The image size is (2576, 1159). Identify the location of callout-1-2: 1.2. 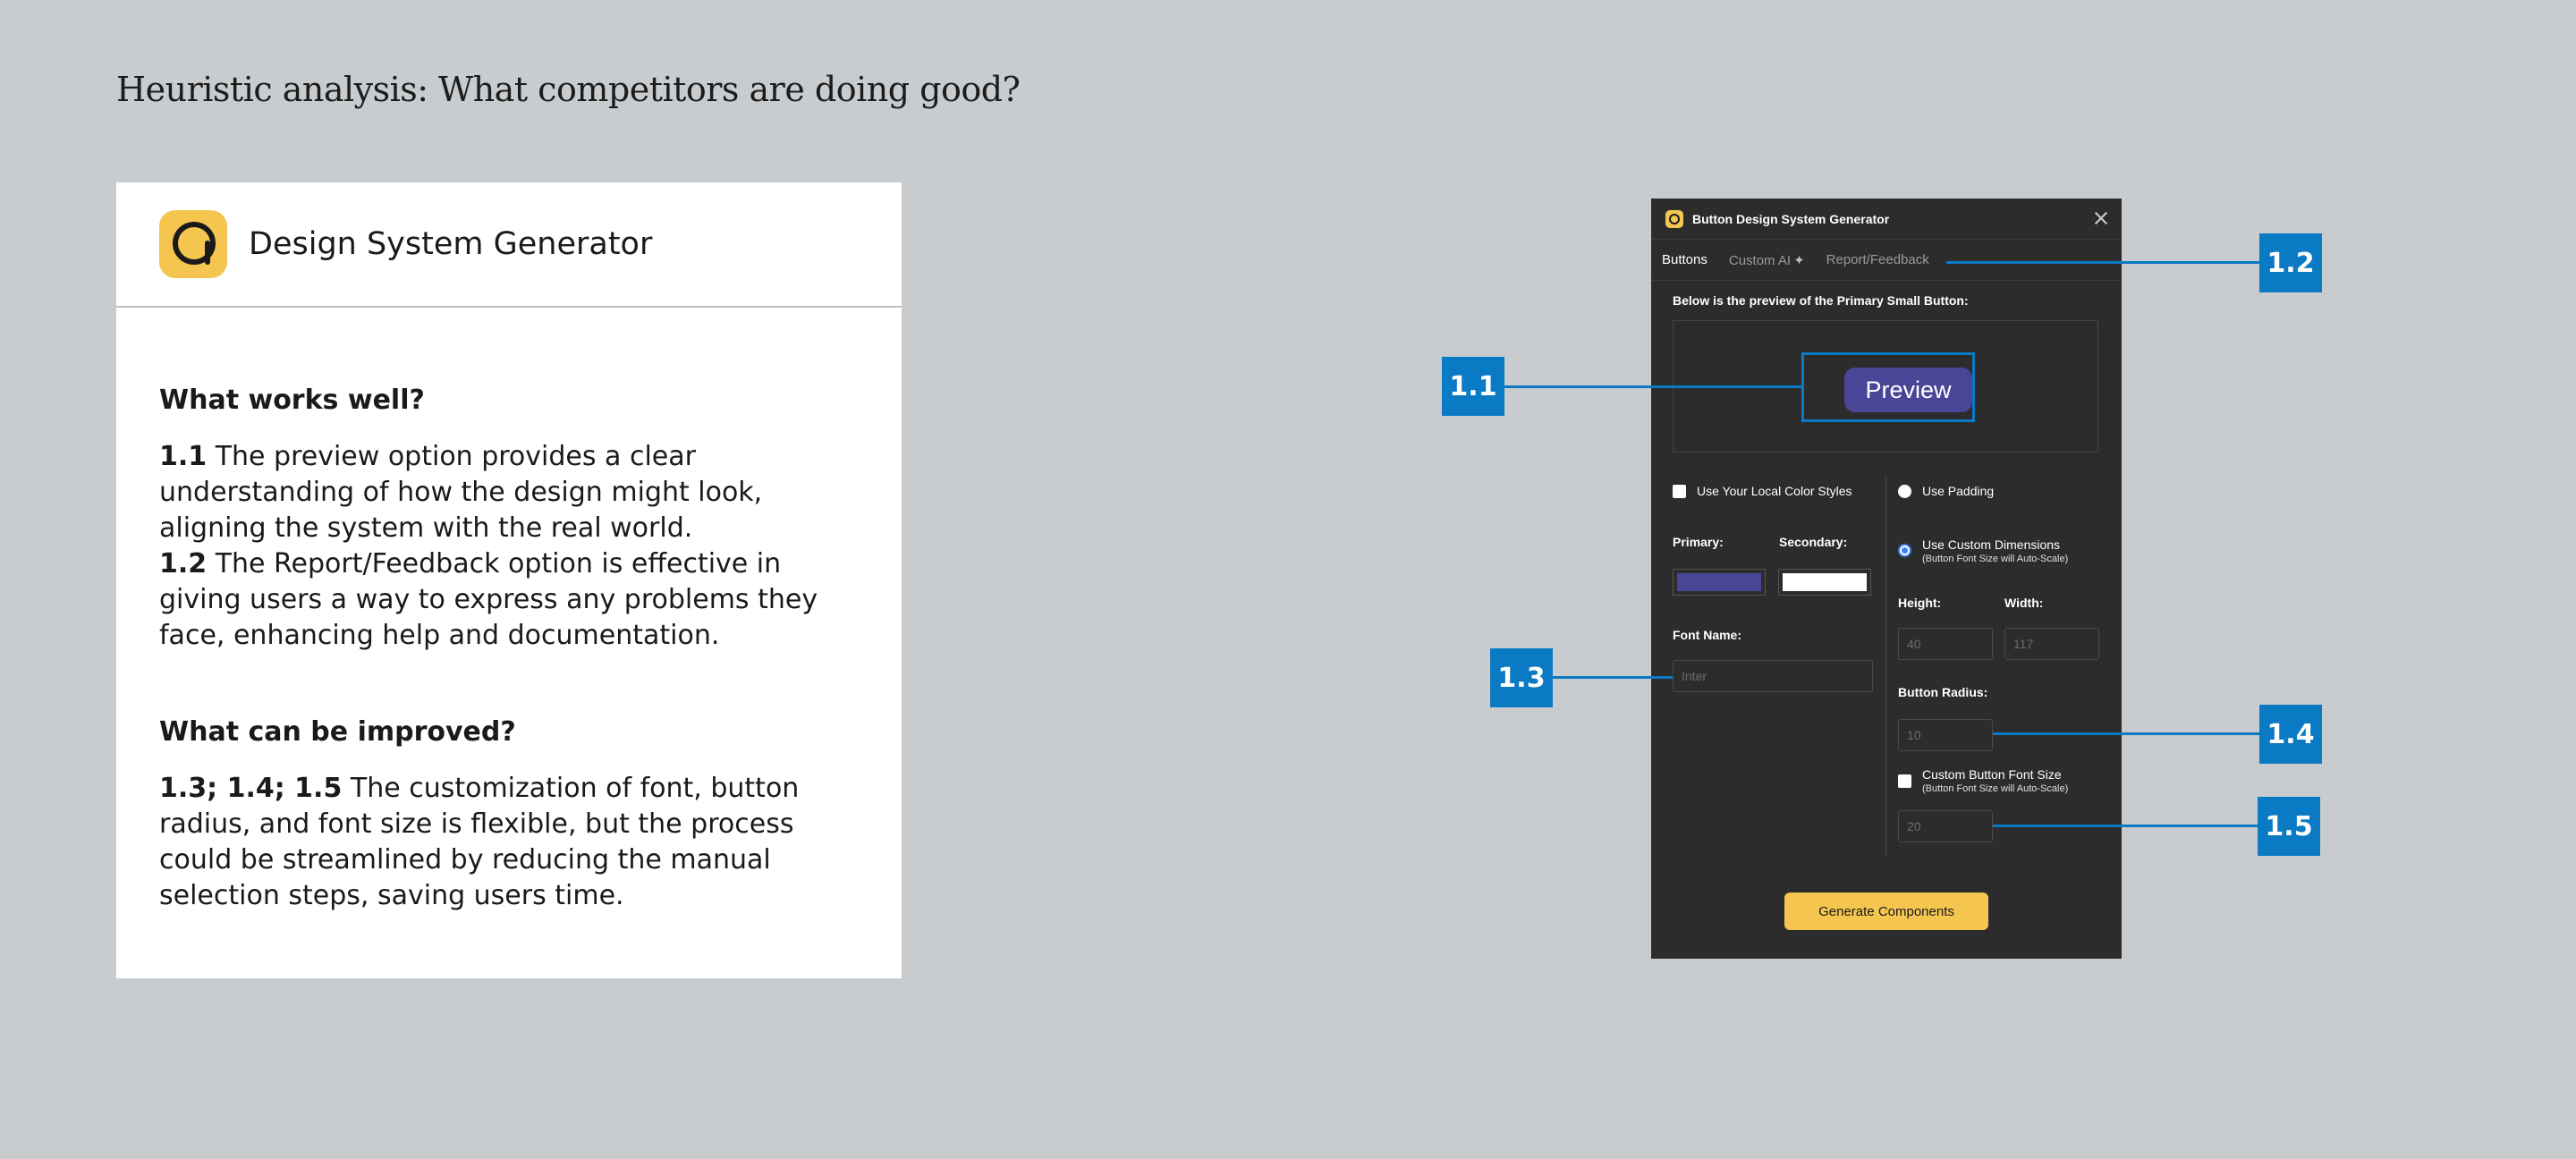
(2290, 262).